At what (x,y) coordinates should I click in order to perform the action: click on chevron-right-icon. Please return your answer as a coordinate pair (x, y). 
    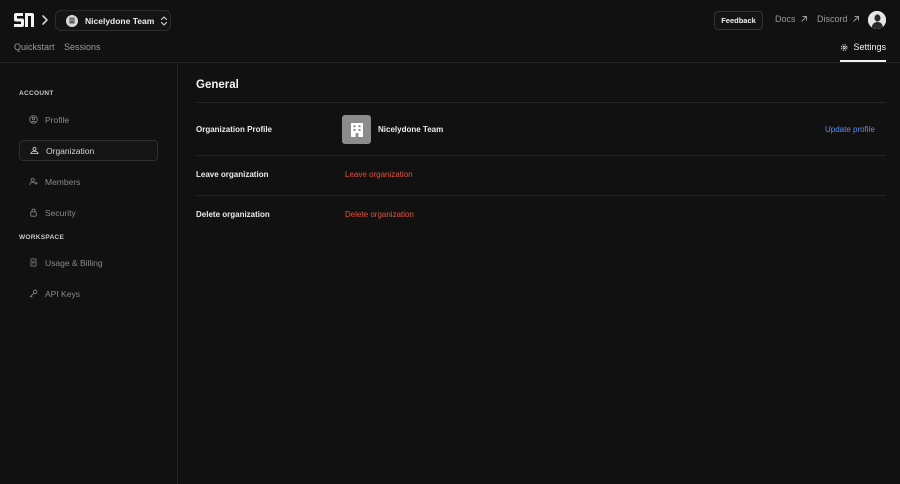
    Looking at the image, I should click on (45, 20).